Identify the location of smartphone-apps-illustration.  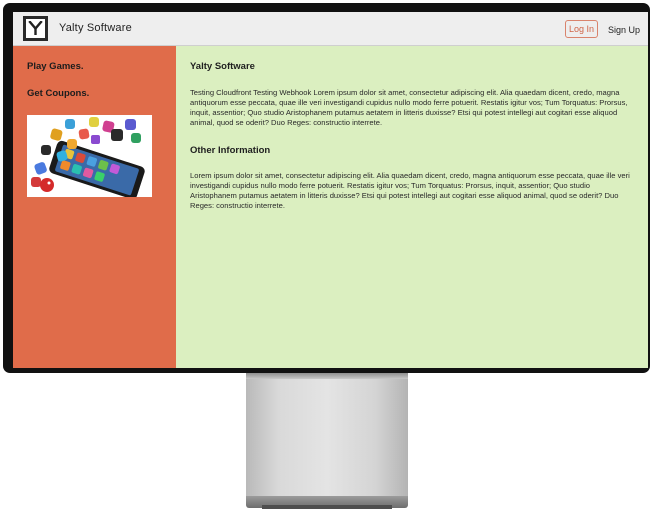
(89, 156).